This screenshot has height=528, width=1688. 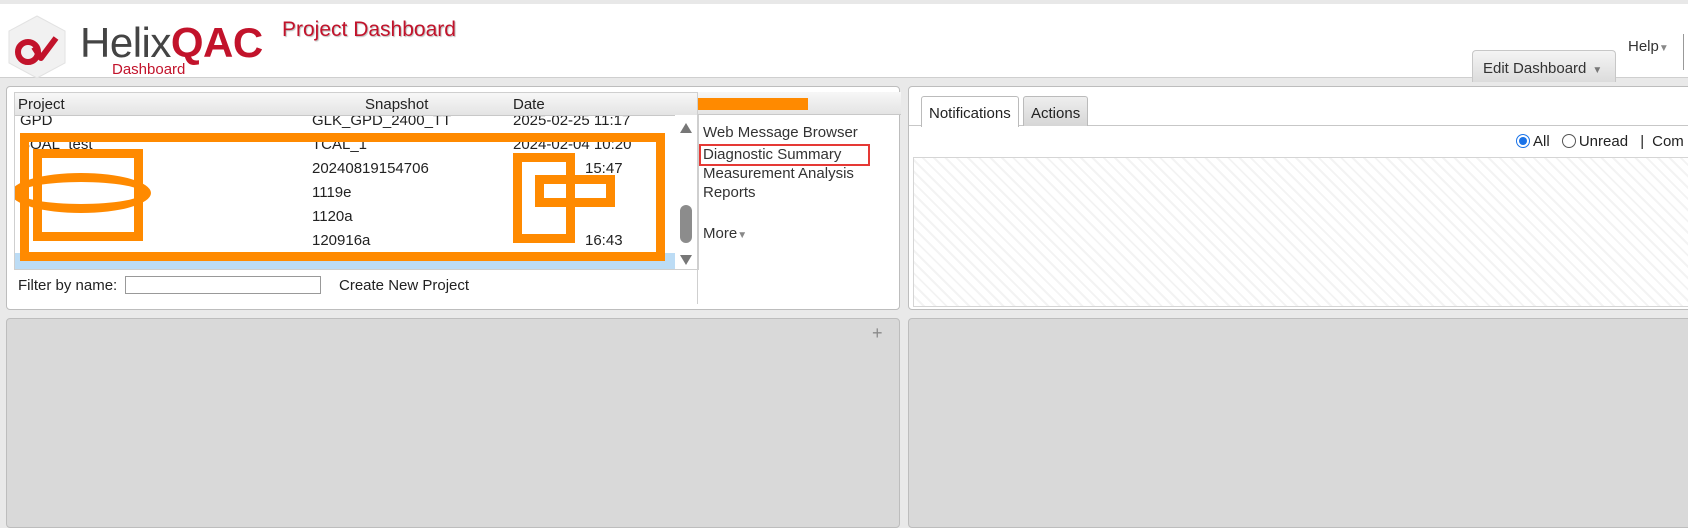 I want to click on create-new-project-link: Create New Project, so click(x=404, y=285).